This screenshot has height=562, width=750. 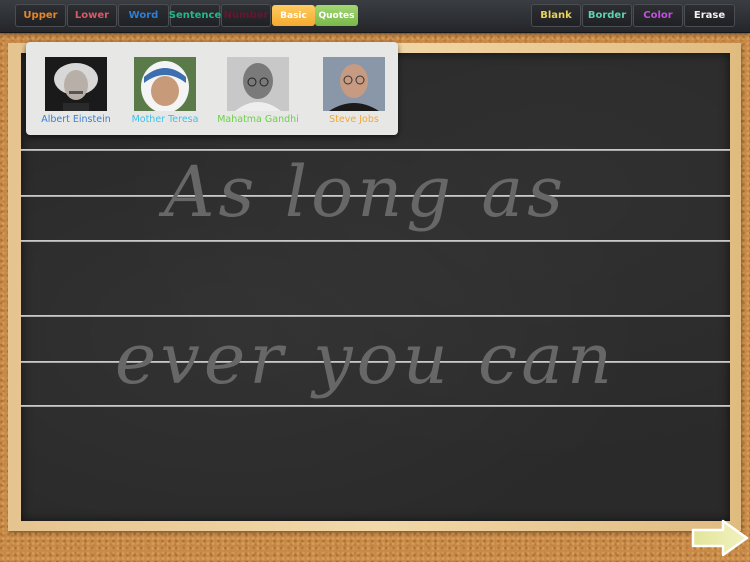 I want to click on einstein-portrait-icon, so click(x=76, y=84).